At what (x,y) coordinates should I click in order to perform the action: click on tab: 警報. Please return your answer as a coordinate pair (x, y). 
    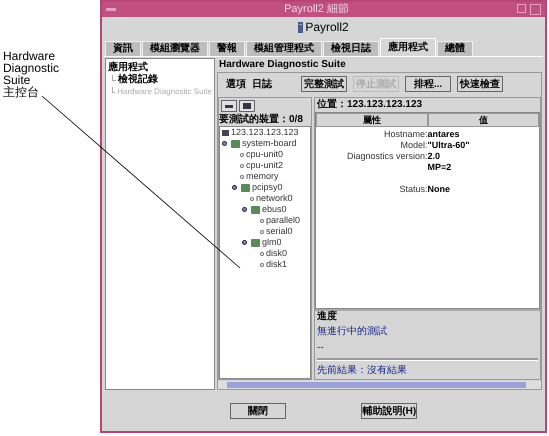
    Looking at the image, I should click on (227, 48).